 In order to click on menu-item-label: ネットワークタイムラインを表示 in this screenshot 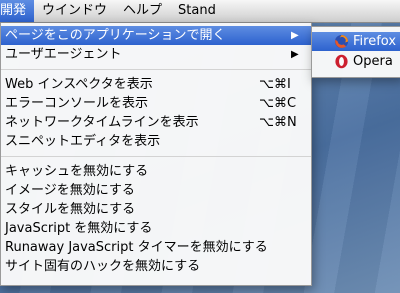, I will do `click(102, 122)`.